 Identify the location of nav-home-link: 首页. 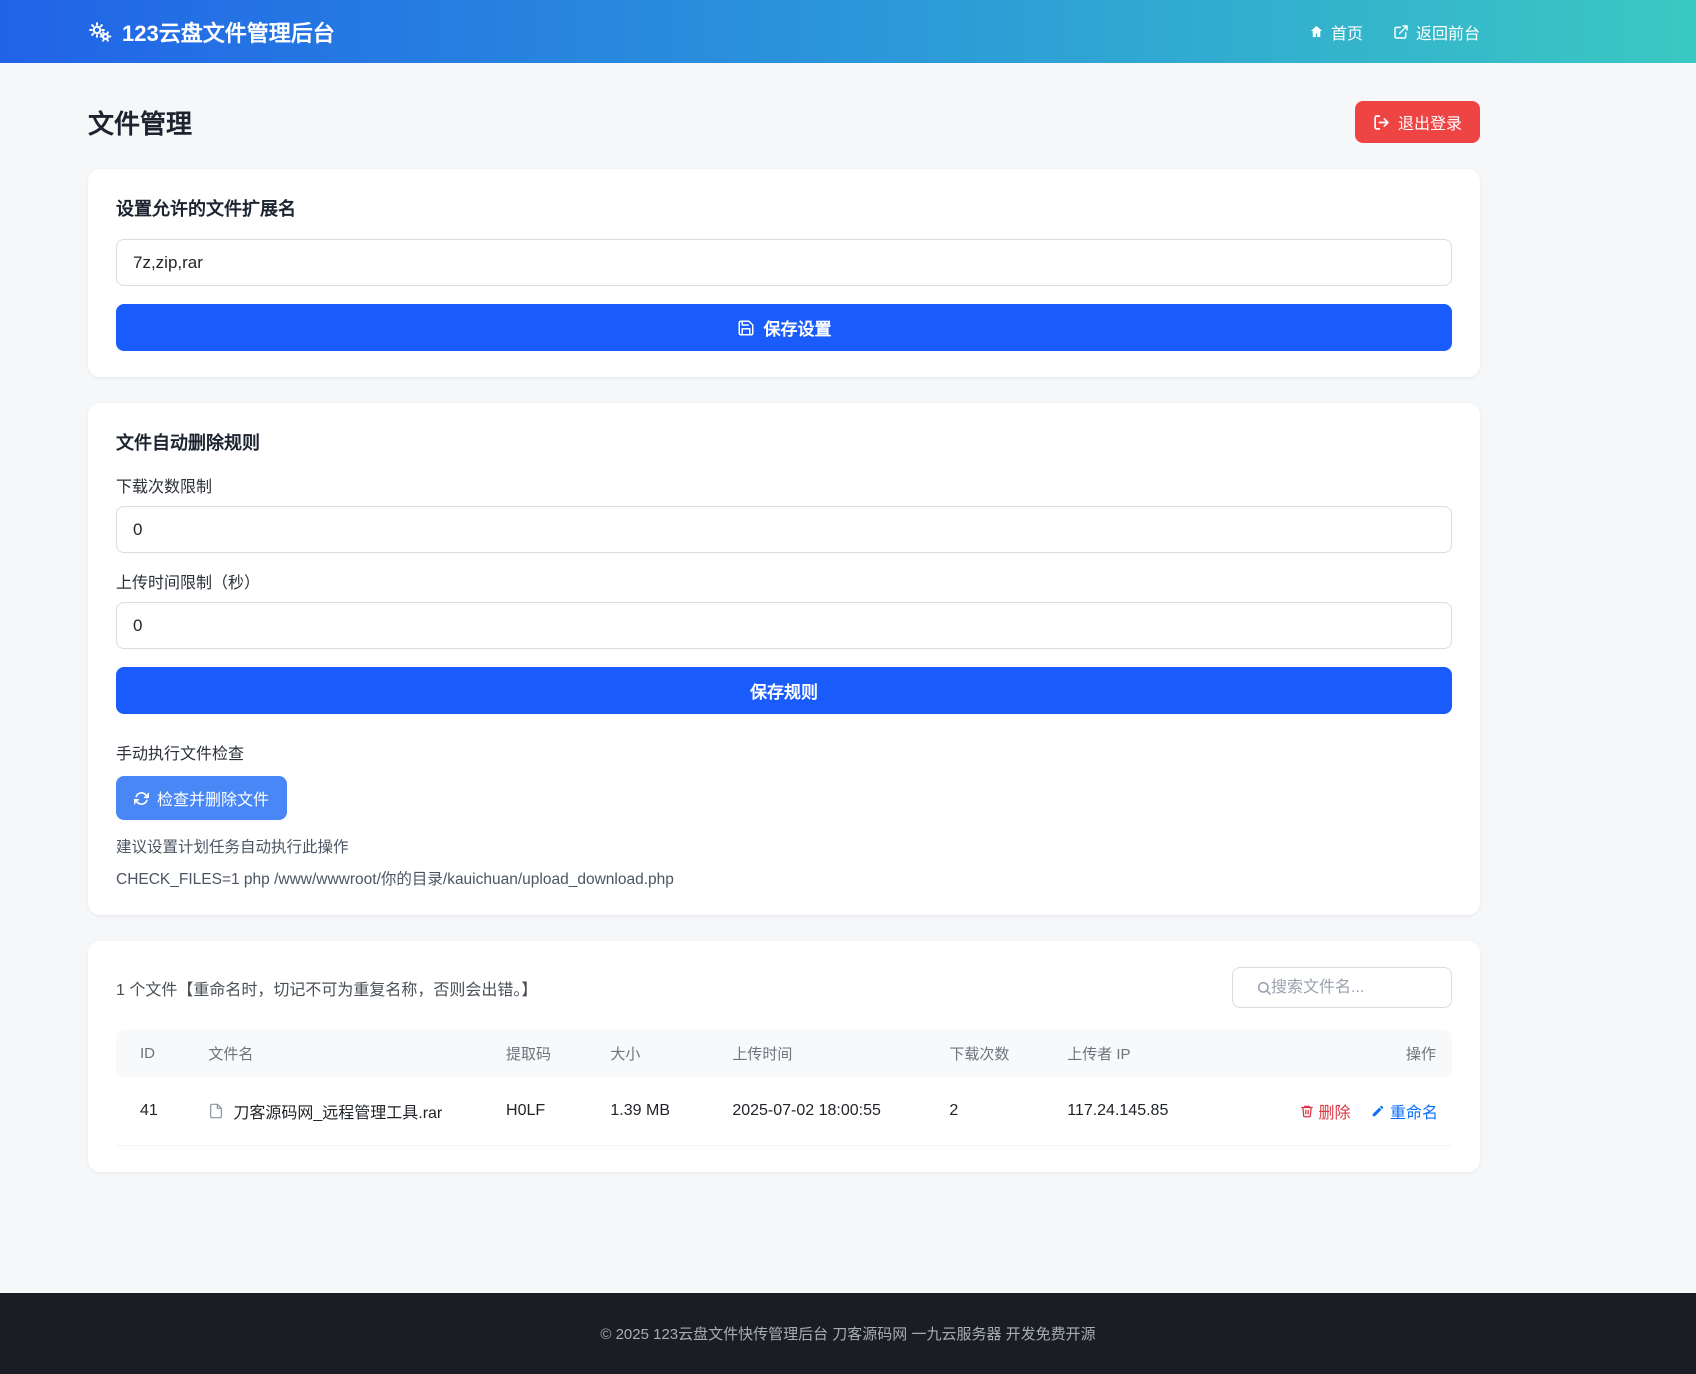
(1336, 32).